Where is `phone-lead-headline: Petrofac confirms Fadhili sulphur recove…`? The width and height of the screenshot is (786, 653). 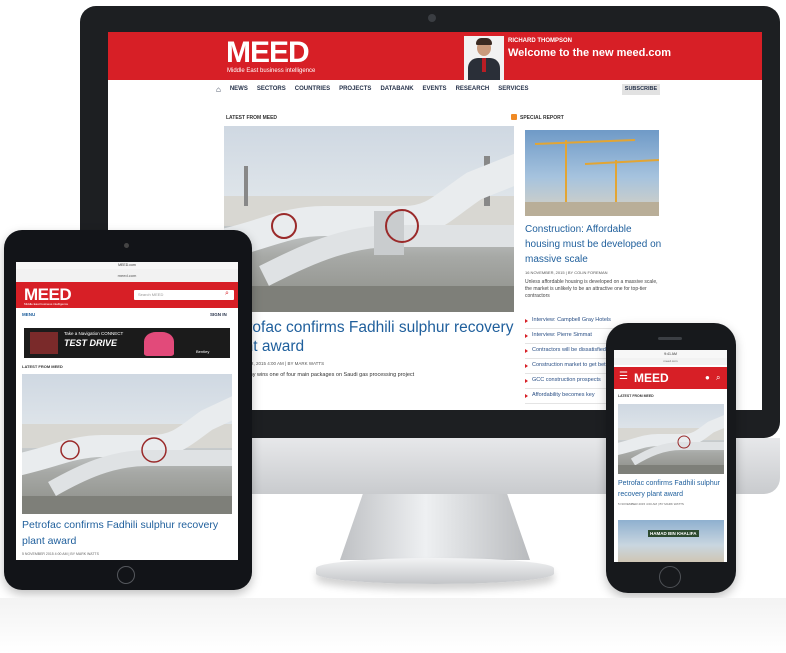 phone-lead-headline: Petrofac confirms Fadhili sulphur recove… is located at coordinates (671, 489).